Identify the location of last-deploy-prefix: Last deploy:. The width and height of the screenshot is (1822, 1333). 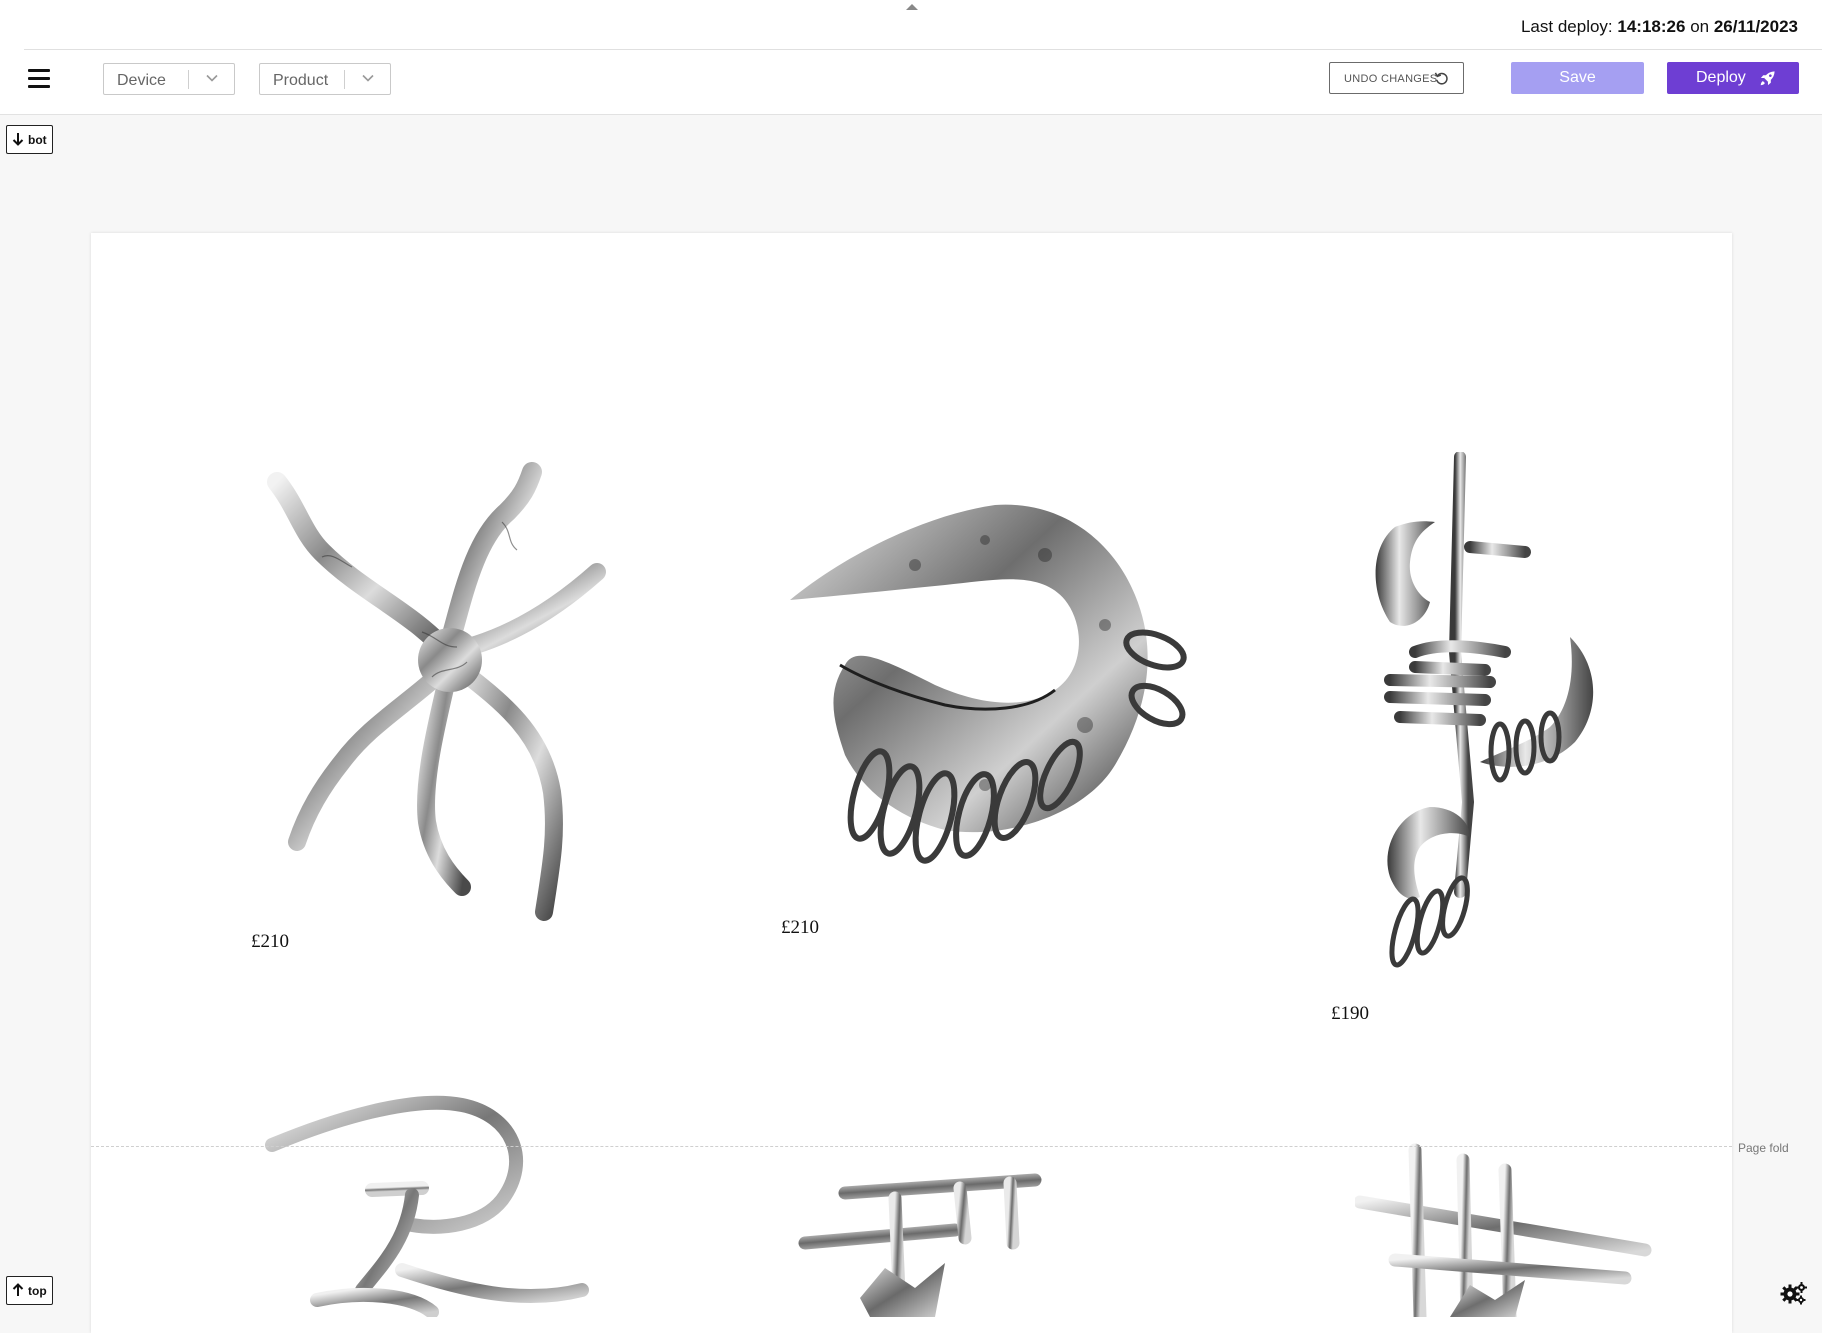
(1566, 26).